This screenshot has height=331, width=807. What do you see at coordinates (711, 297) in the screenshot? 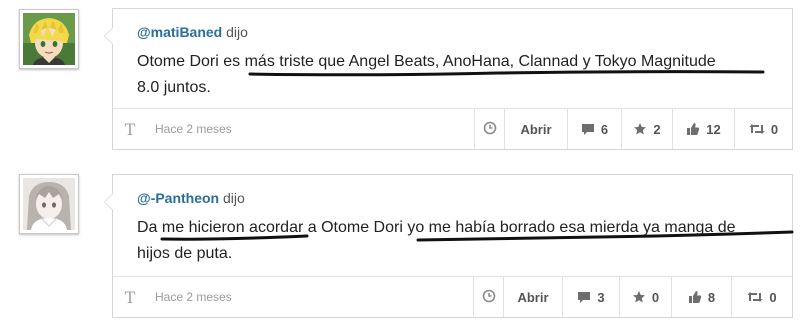
I see `likes-count: 8` at bounding box center [711, 297].